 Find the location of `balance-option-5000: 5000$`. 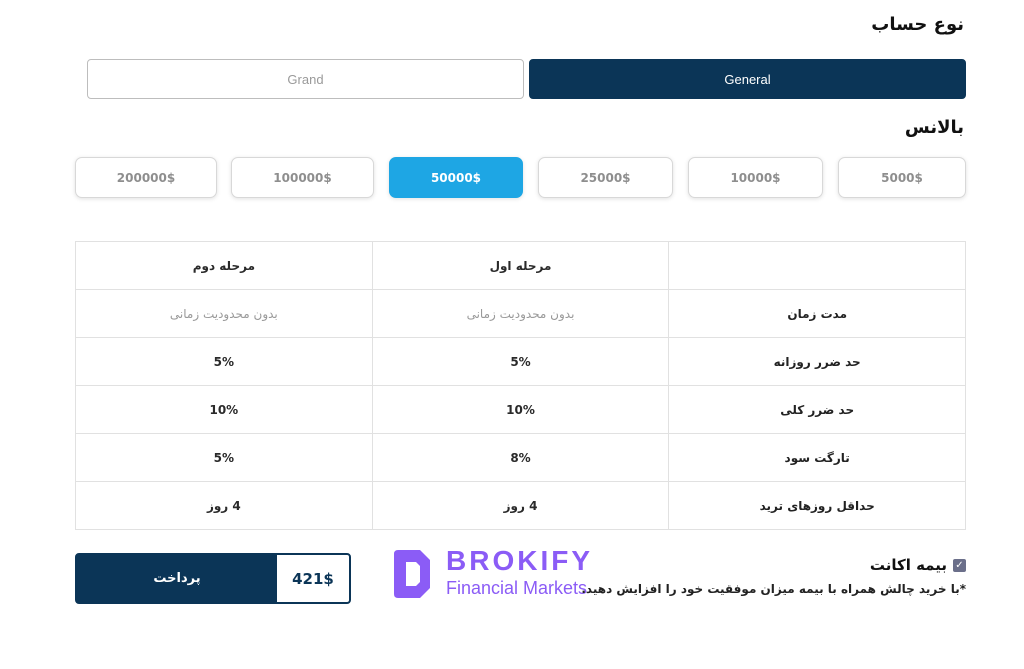

balance-option-5000: 5000$ is located at coordinates (902, 177).